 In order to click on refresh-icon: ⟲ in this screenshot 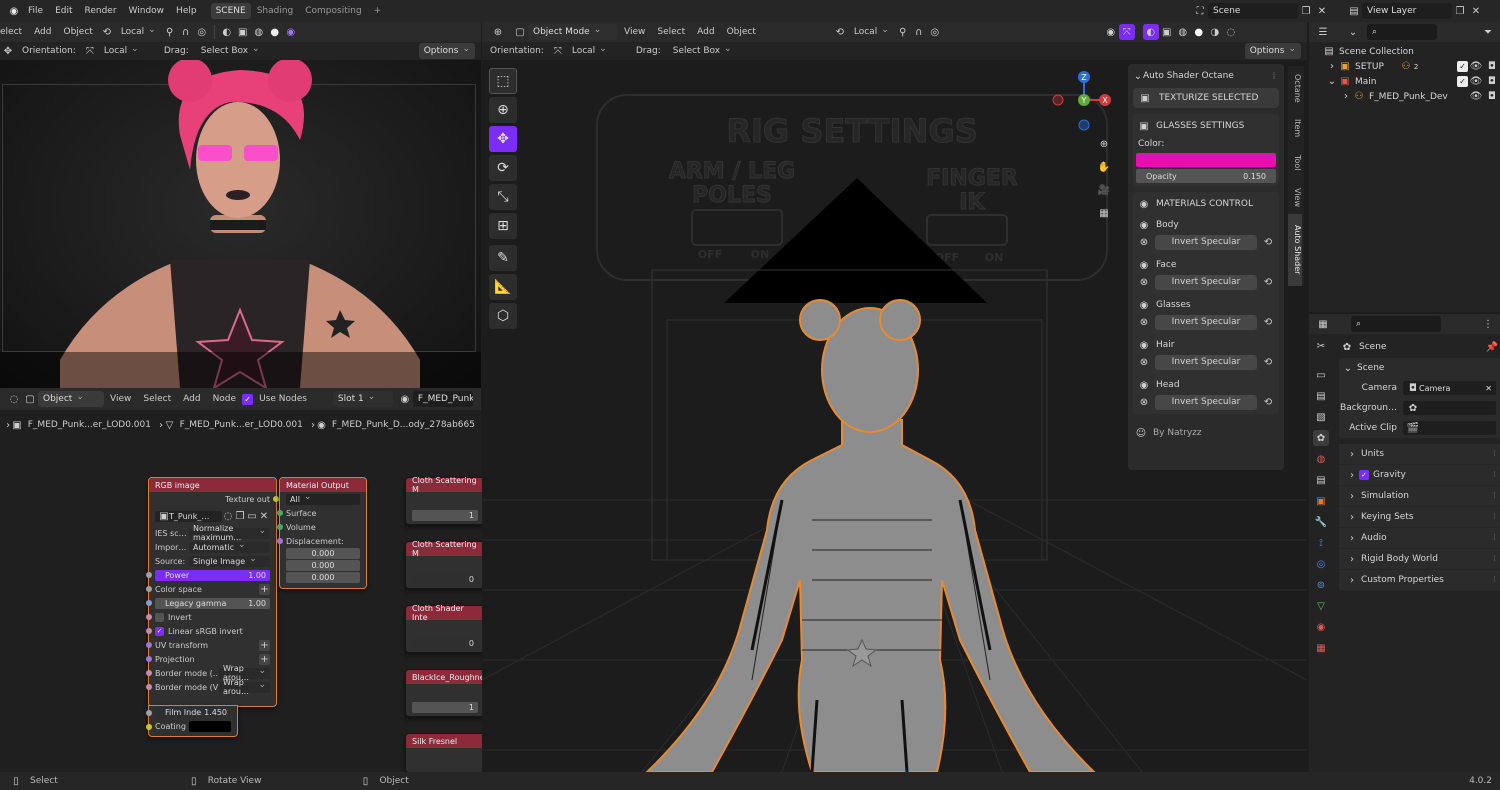, I will do `click(1268, 402)`.